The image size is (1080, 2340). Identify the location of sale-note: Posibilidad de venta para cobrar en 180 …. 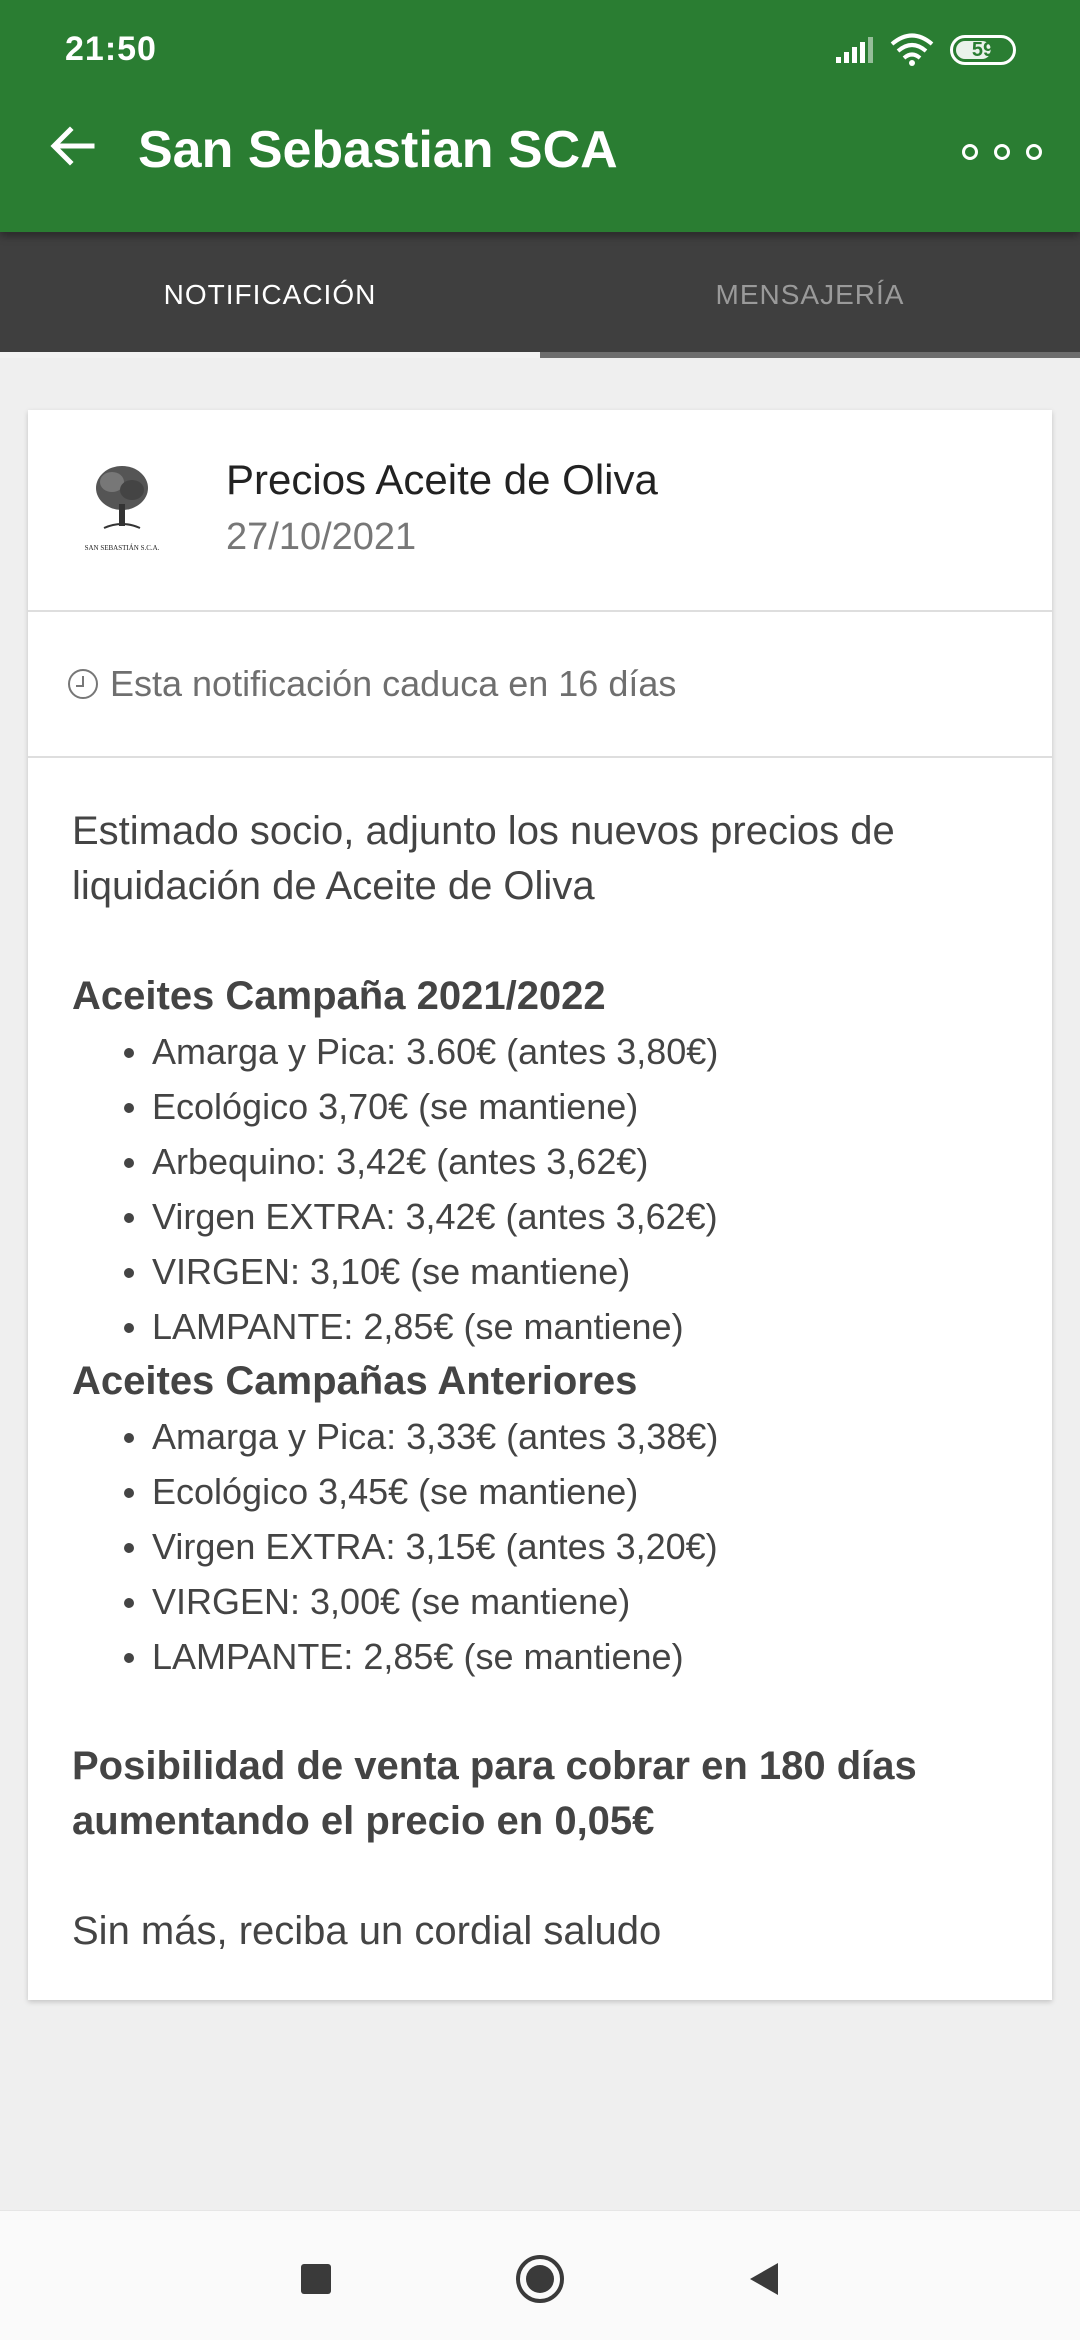
(494, 1793).